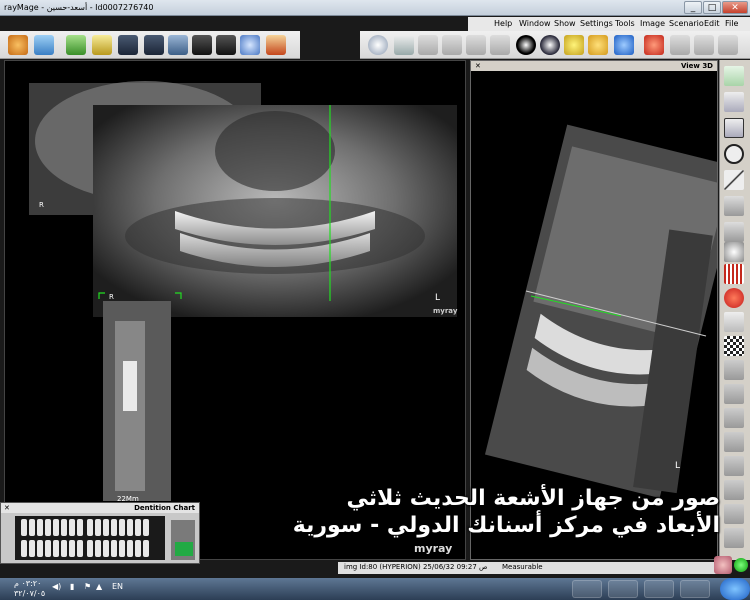 Image resolution: width=750 pixels, height=600 pixels. Describe the element at coordinates (734, 206) in the screenshot. I see `implant-tool-icon` at that location.